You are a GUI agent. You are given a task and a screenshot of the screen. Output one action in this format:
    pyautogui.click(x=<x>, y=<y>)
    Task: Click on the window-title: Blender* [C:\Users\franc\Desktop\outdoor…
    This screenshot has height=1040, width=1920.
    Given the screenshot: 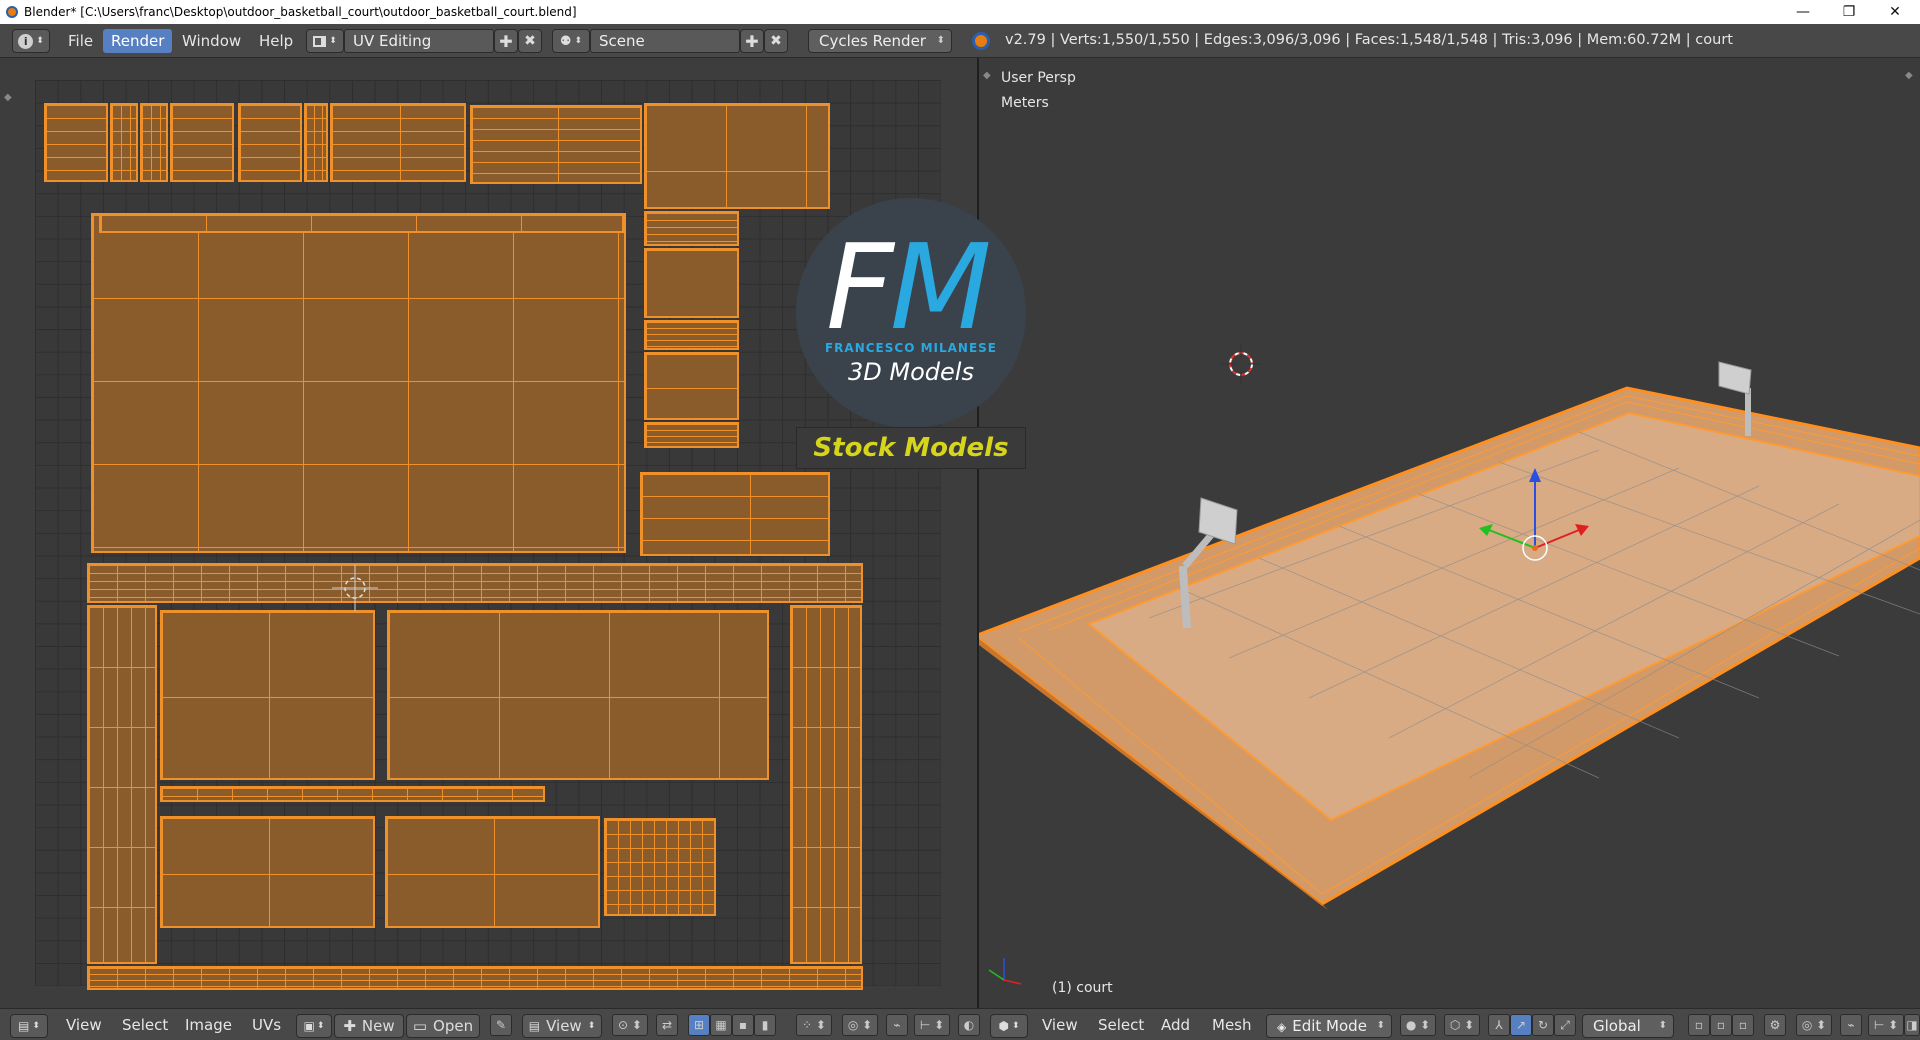 What is the action you would take?
    pyautogui.click(x=300, y=12)
    